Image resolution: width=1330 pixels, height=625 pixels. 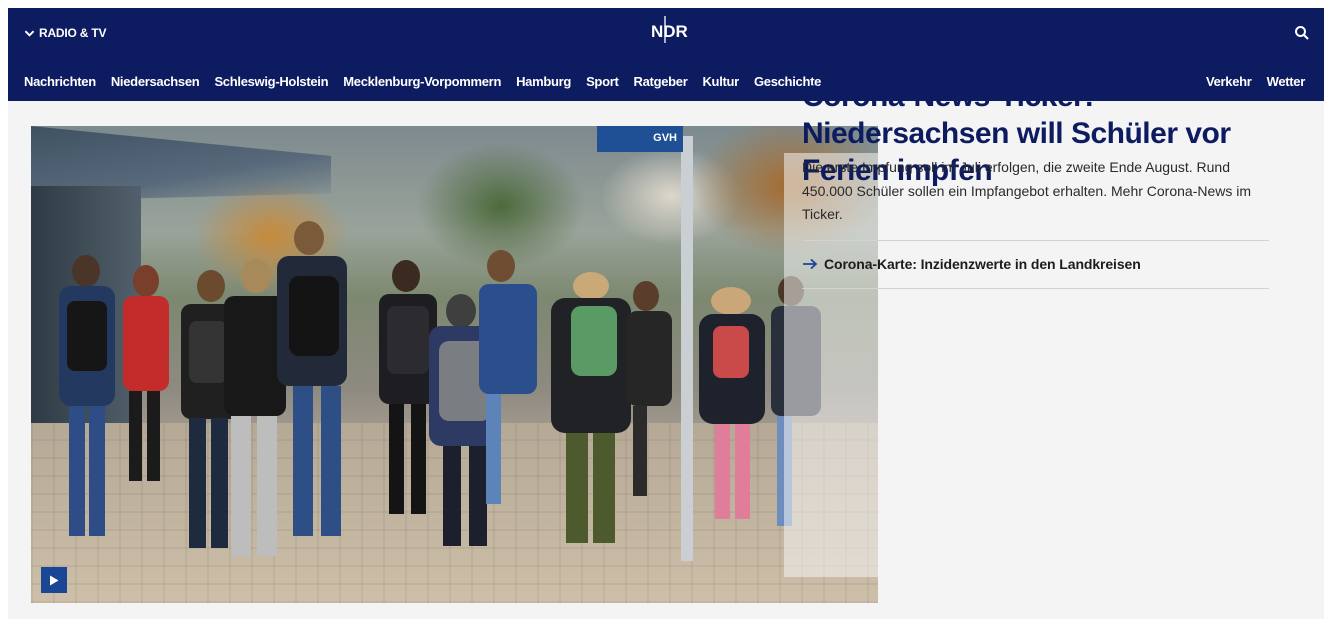 I want to click on nav-item-schleswig-holstein: Schleswig-Holstein, so click(x=271, y=82).